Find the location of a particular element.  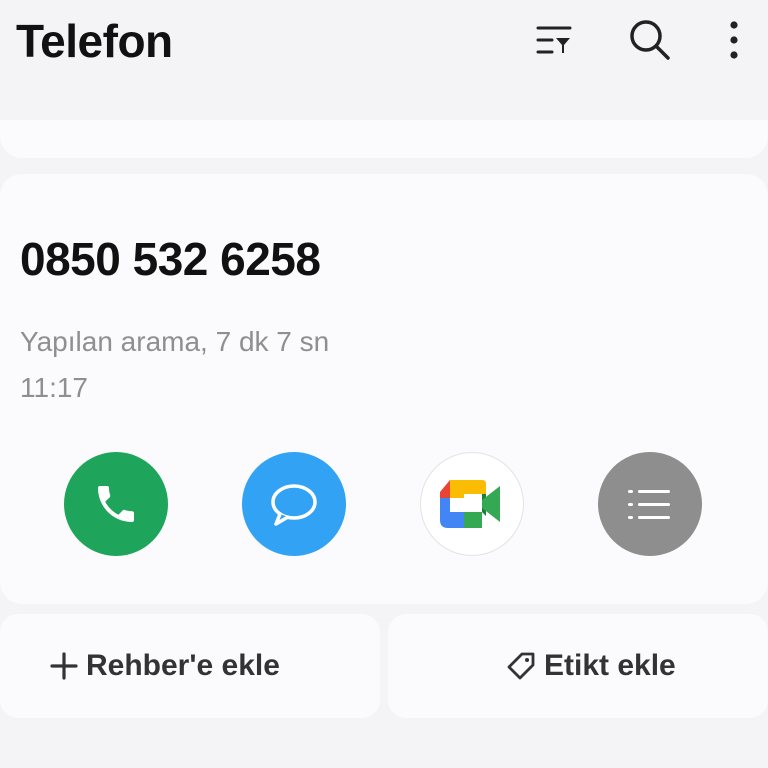

message-bubble-icon is located at coordinates (294, 505).